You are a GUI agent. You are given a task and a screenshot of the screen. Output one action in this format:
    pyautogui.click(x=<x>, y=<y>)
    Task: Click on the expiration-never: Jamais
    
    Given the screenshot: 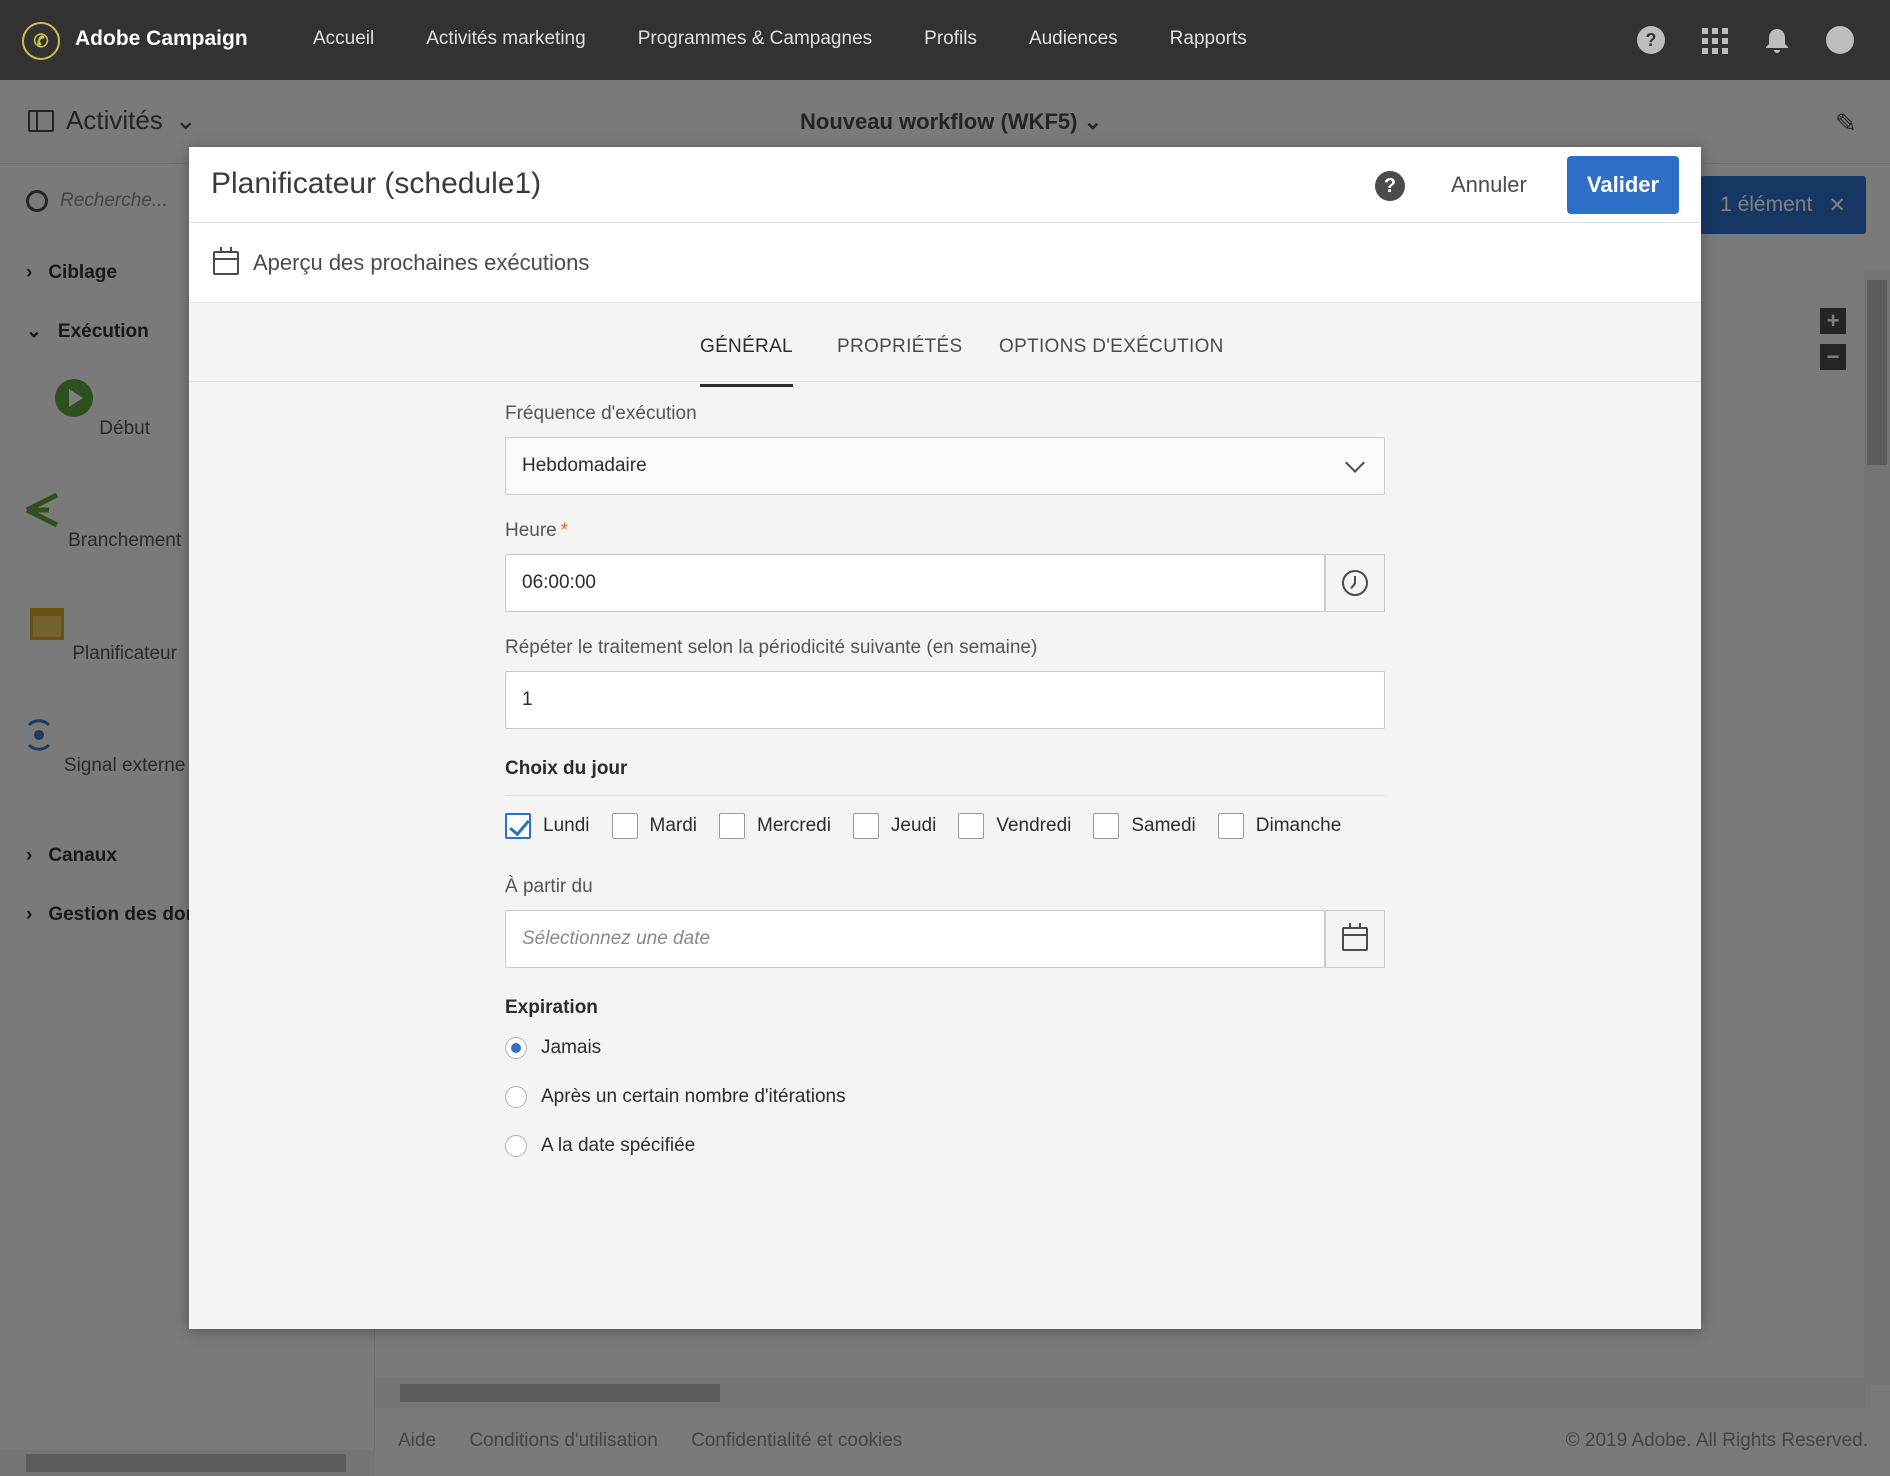 What is the action you would take?
    pyautogui.click(x=553, y=1048)
    